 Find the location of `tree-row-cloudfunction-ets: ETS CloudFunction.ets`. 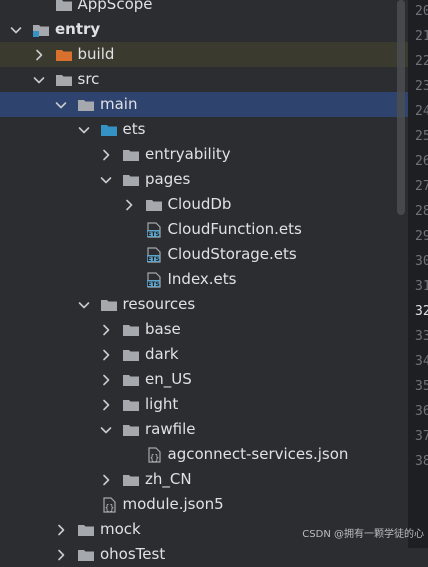

tree-row-cloudfunction-ets: ETS CloudFunction.ets is located at coordinates (204, 229).